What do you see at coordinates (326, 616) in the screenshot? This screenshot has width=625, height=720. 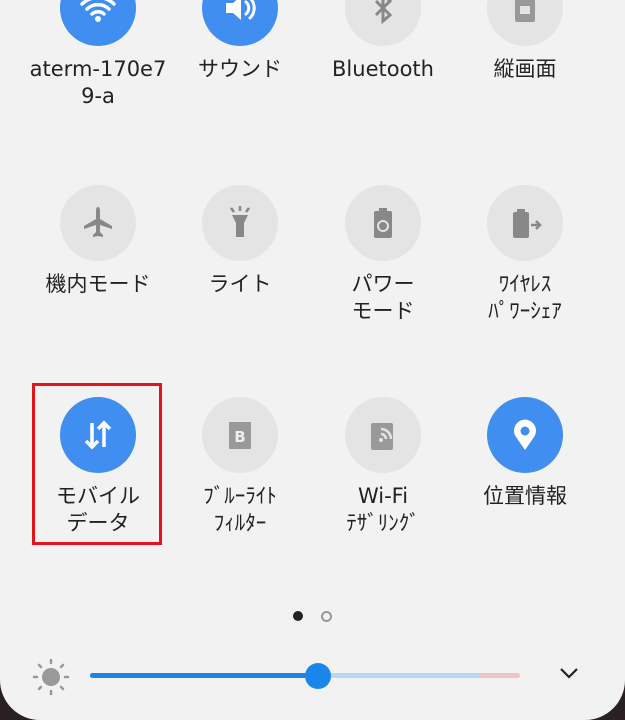 I see `page-dot` at bounding box center [326, 616].